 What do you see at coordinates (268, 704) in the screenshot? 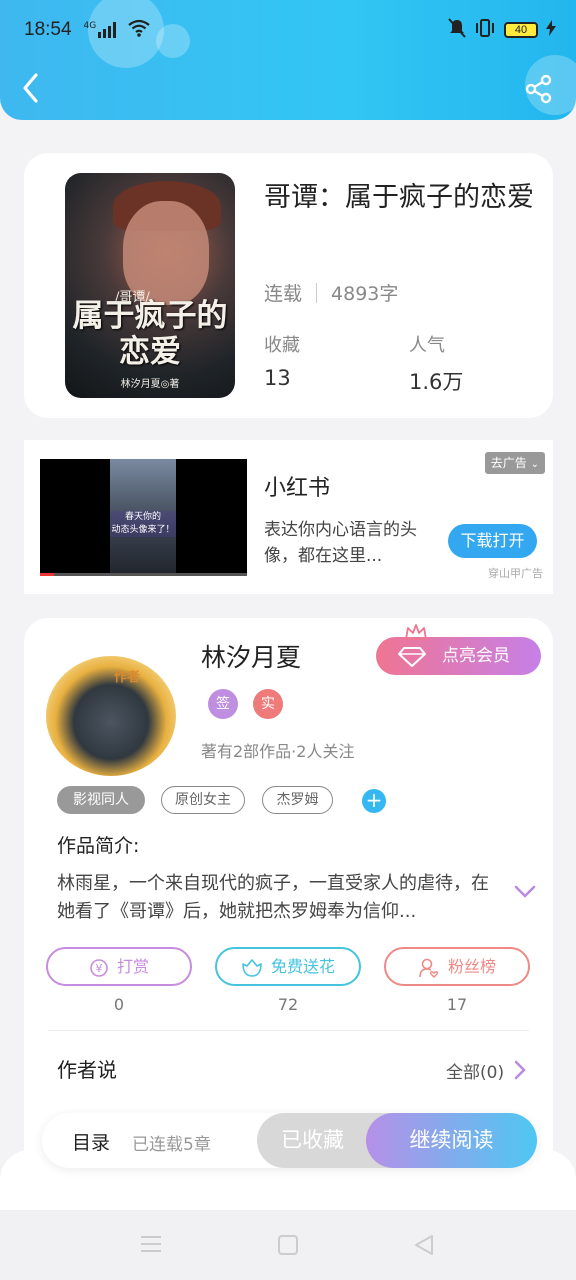
I see `verified-badge: 实` at bounding box center [268, 704].